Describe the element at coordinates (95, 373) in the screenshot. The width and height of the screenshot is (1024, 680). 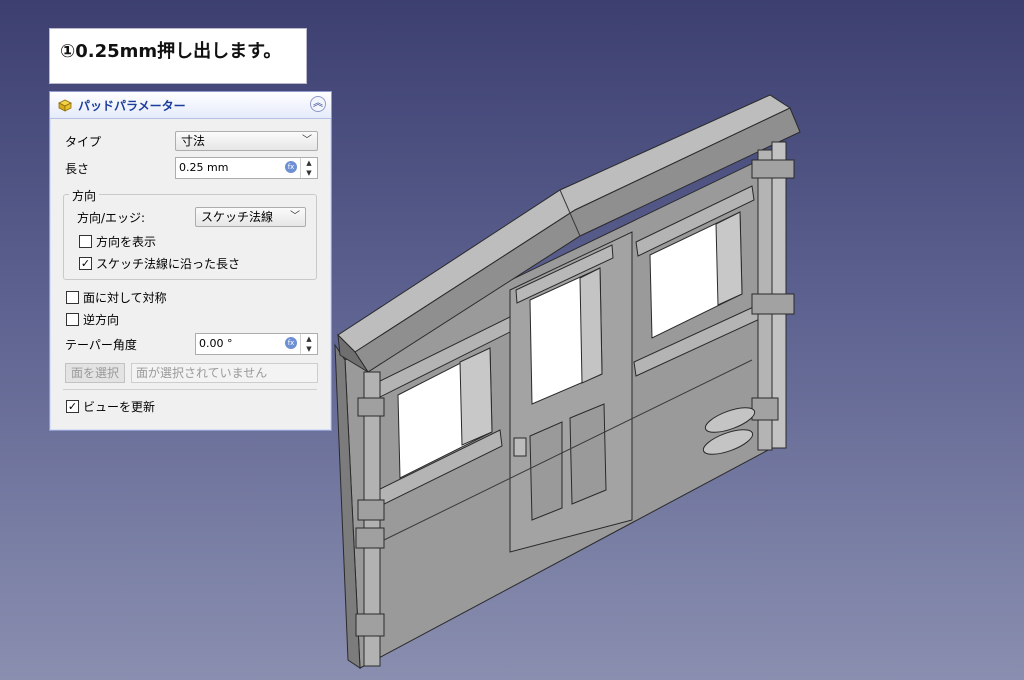
I see `select-face-button: 面を選択` at that location.